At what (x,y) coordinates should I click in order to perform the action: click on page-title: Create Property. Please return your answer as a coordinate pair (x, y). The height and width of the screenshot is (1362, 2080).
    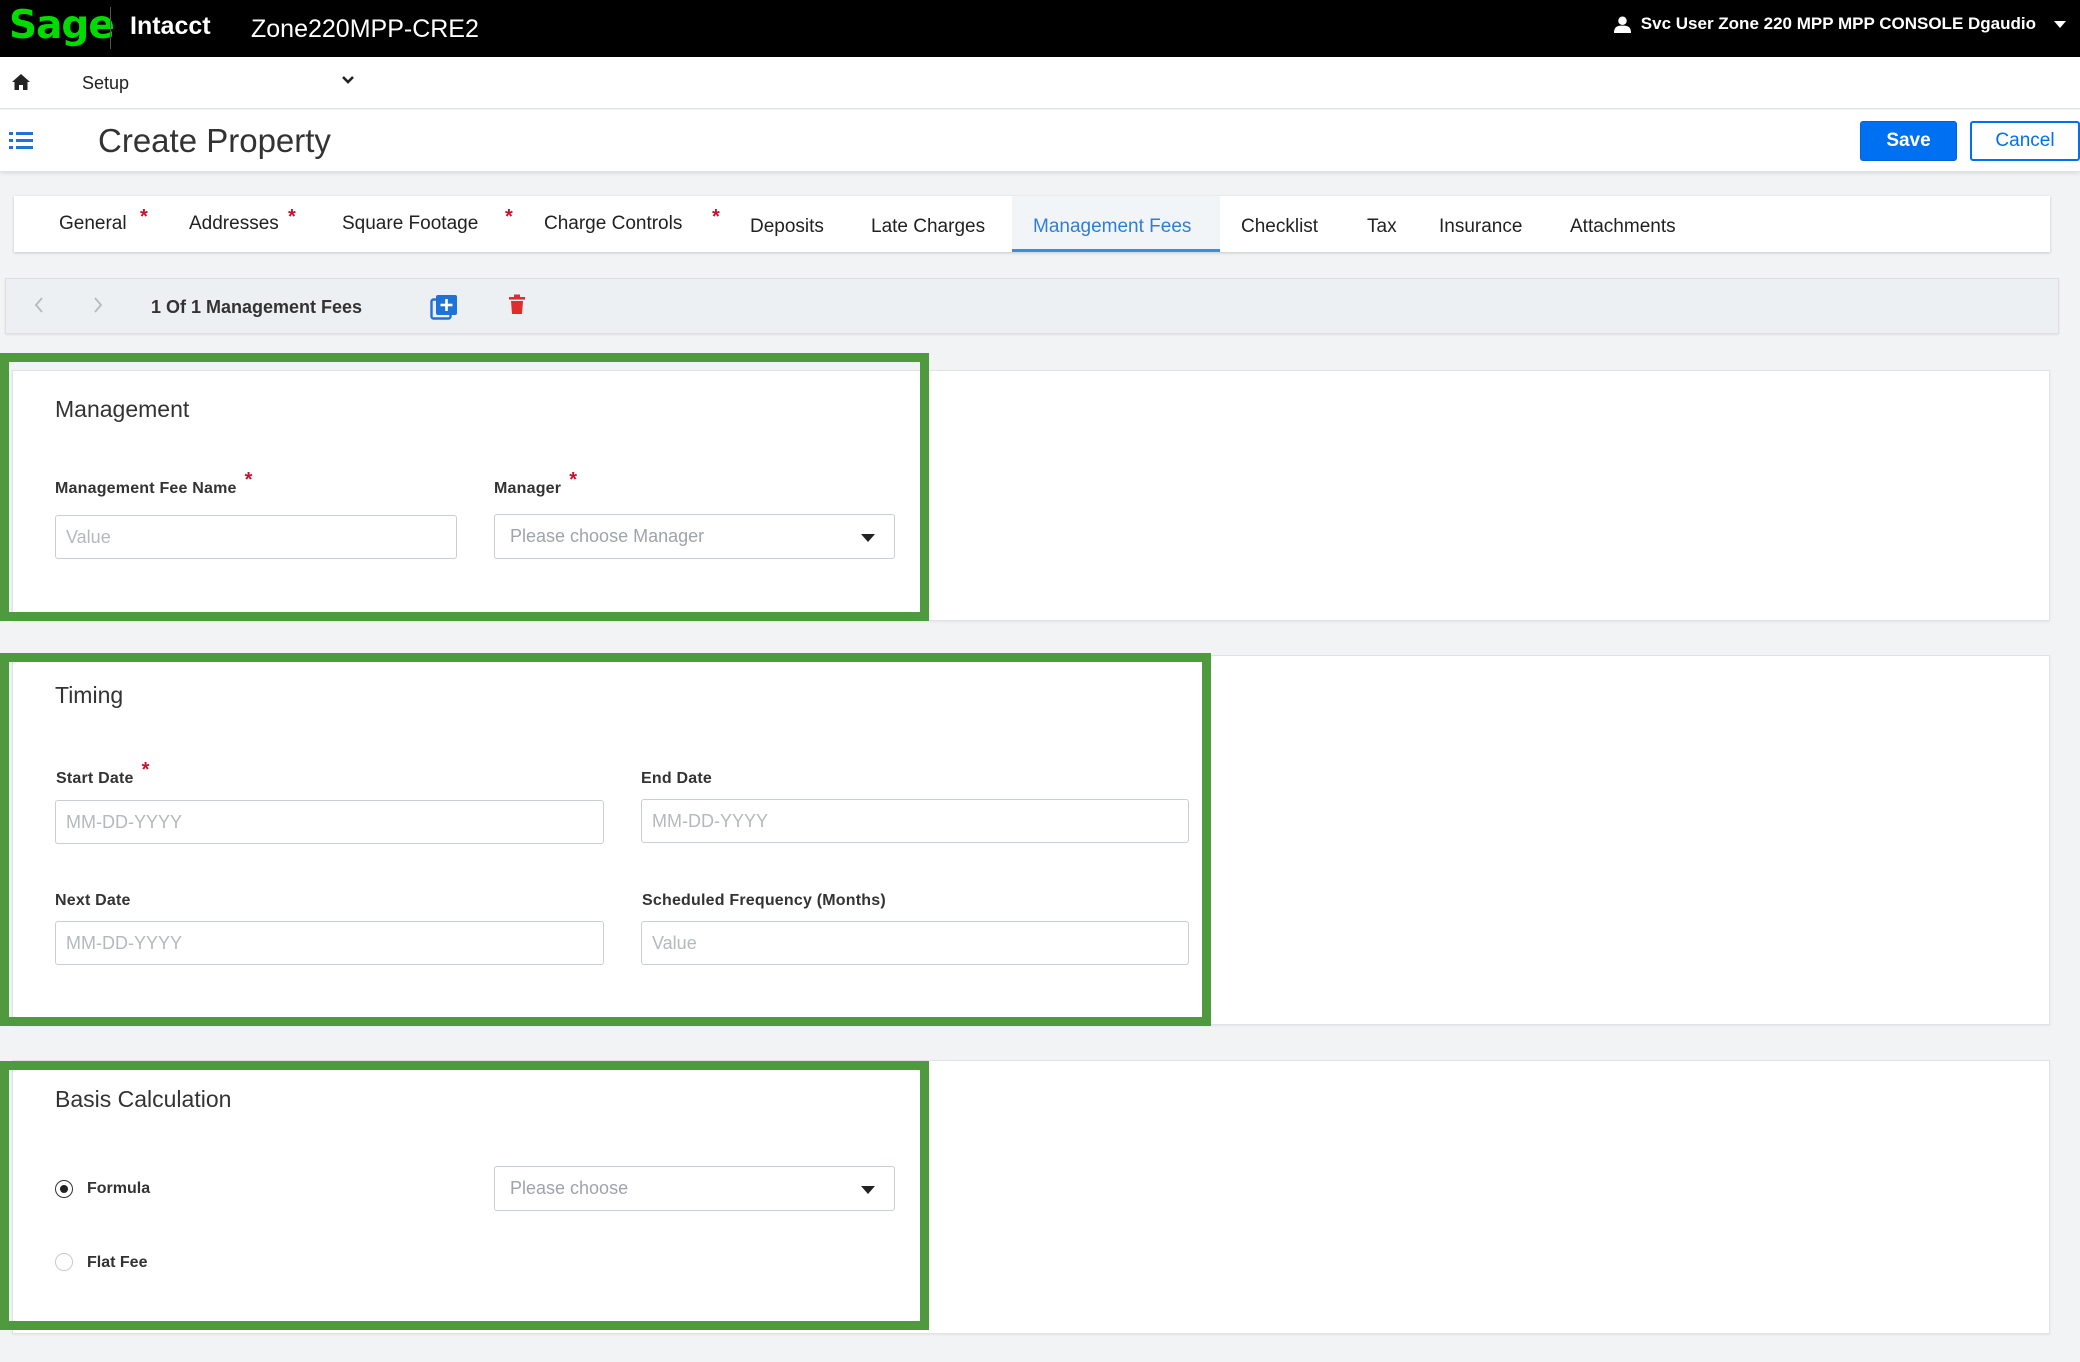
    Looking at the image, I should click on (214, 140).